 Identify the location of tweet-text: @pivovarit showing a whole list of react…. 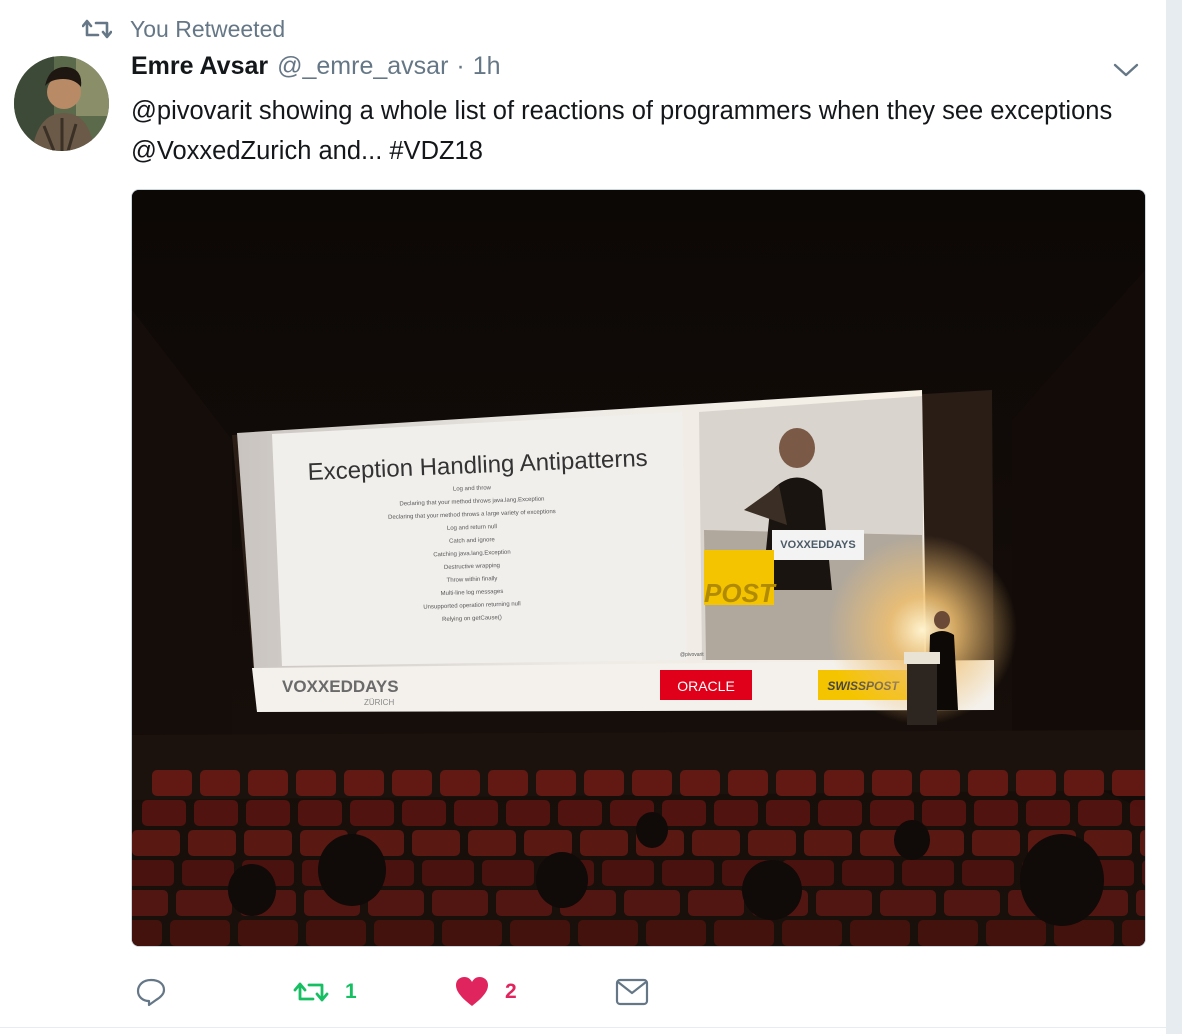
(636, 131).